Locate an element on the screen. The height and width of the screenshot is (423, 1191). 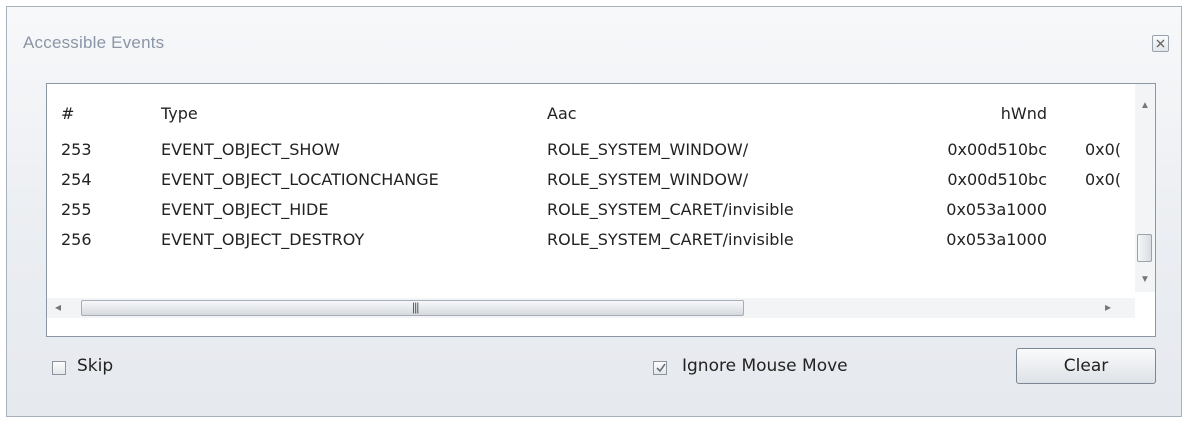
ignore-mouse-move-label: Ignore Mouse Move is located at coordinates (765, 366).